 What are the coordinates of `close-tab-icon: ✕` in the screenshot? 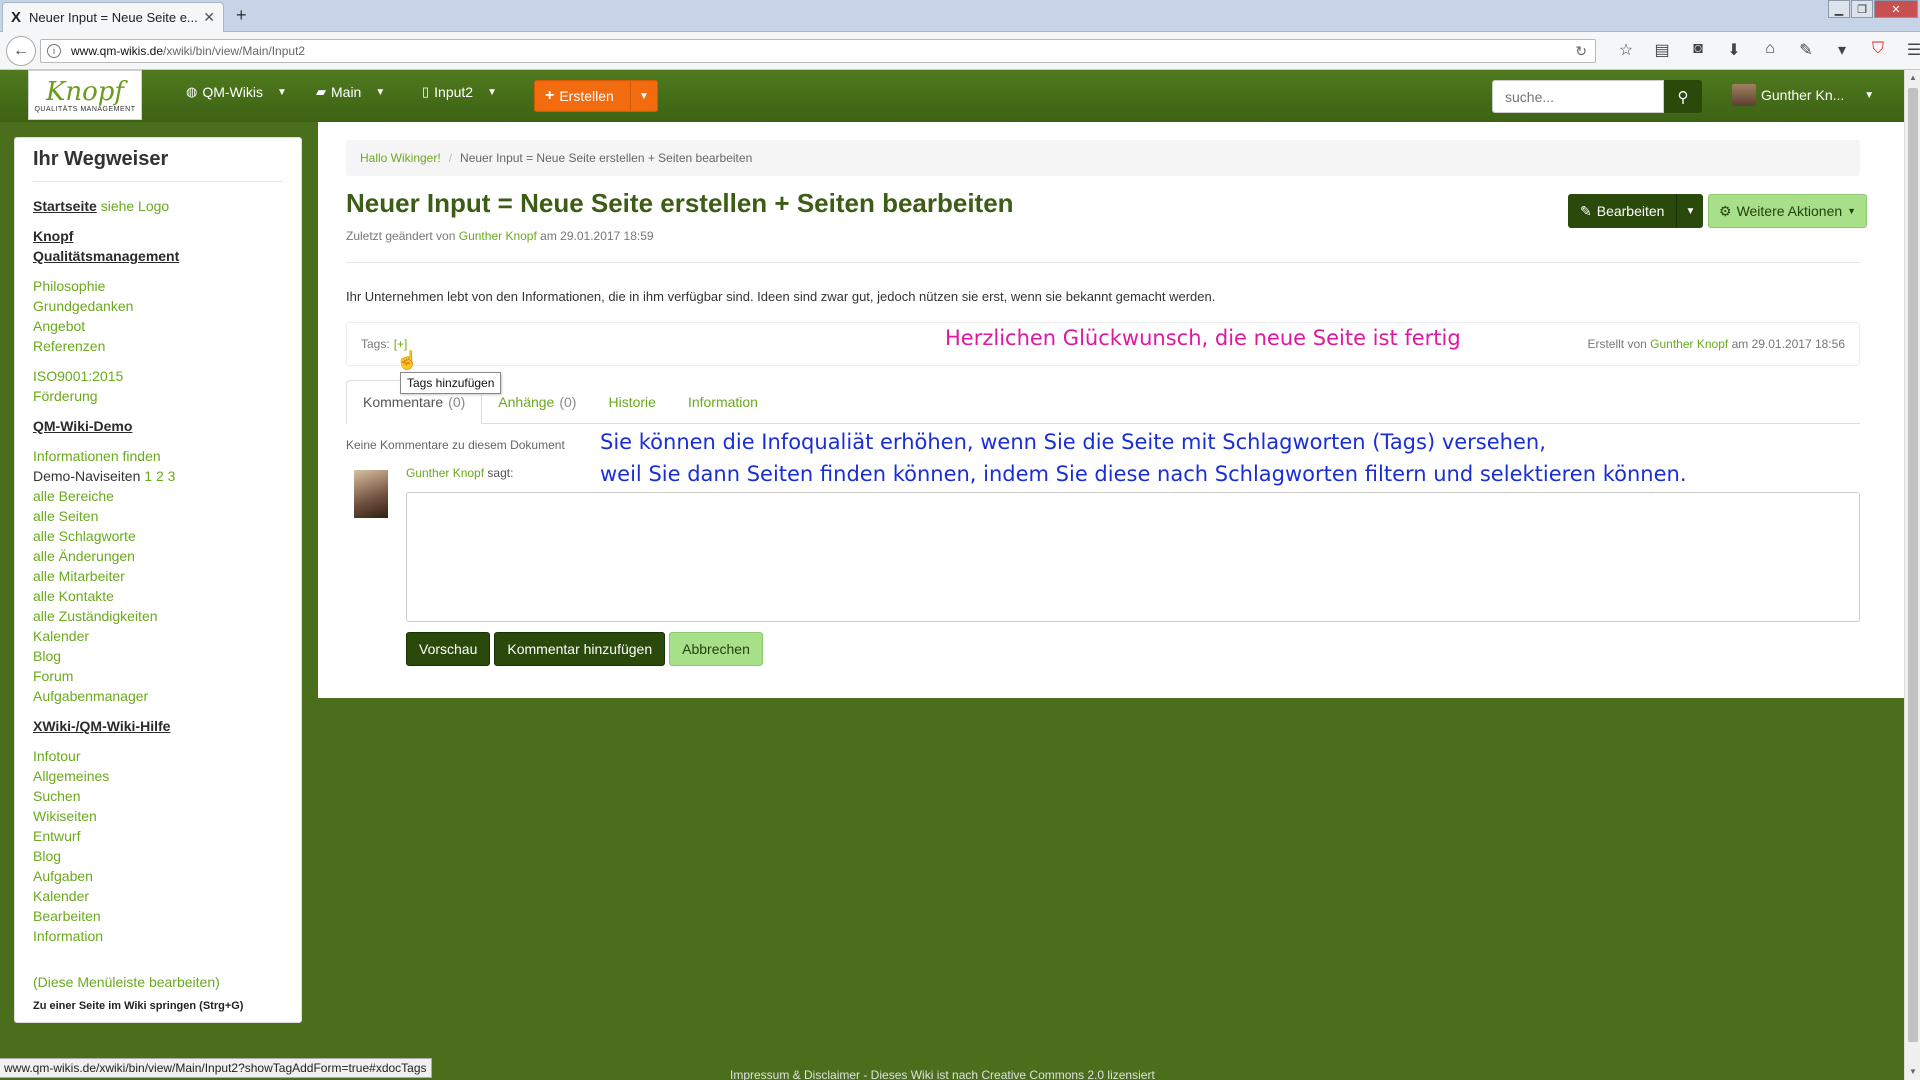 It's located at (209, 17).